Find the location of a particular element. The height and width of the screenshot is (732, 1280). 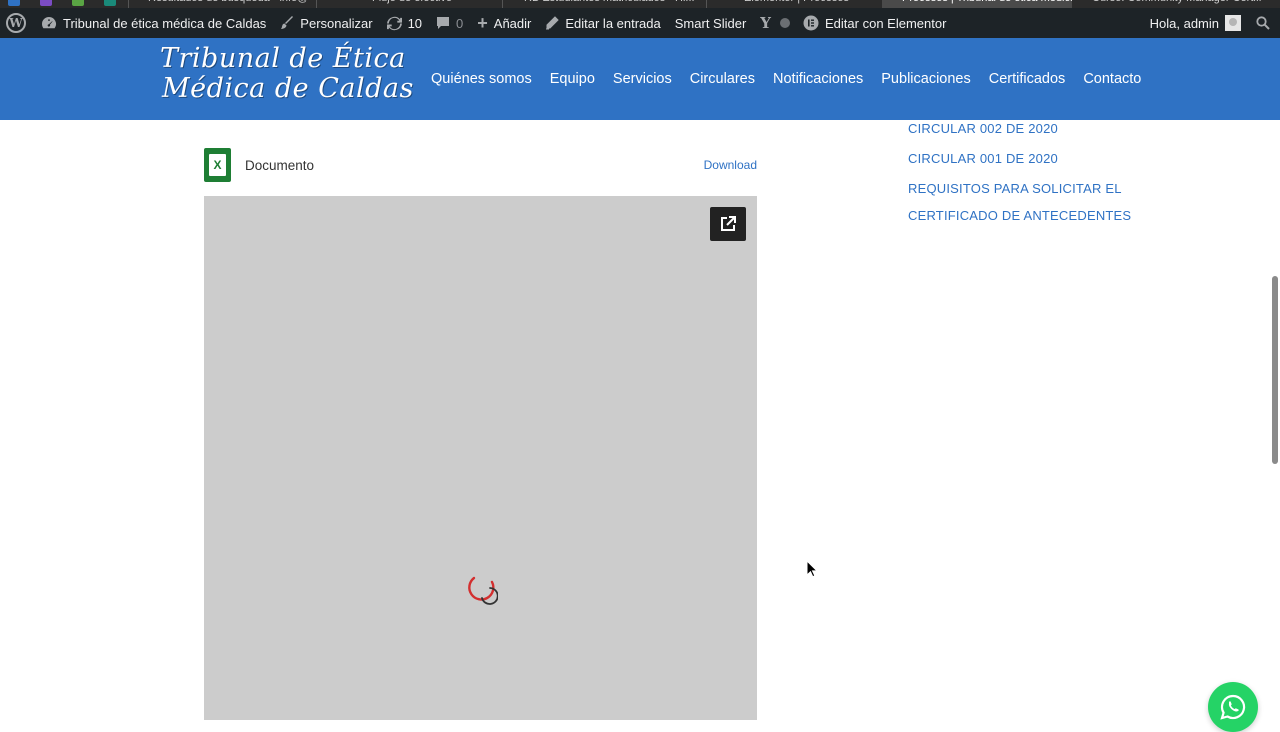

edit-post-button: Editar la entrada is located at coordinates (602, 23).